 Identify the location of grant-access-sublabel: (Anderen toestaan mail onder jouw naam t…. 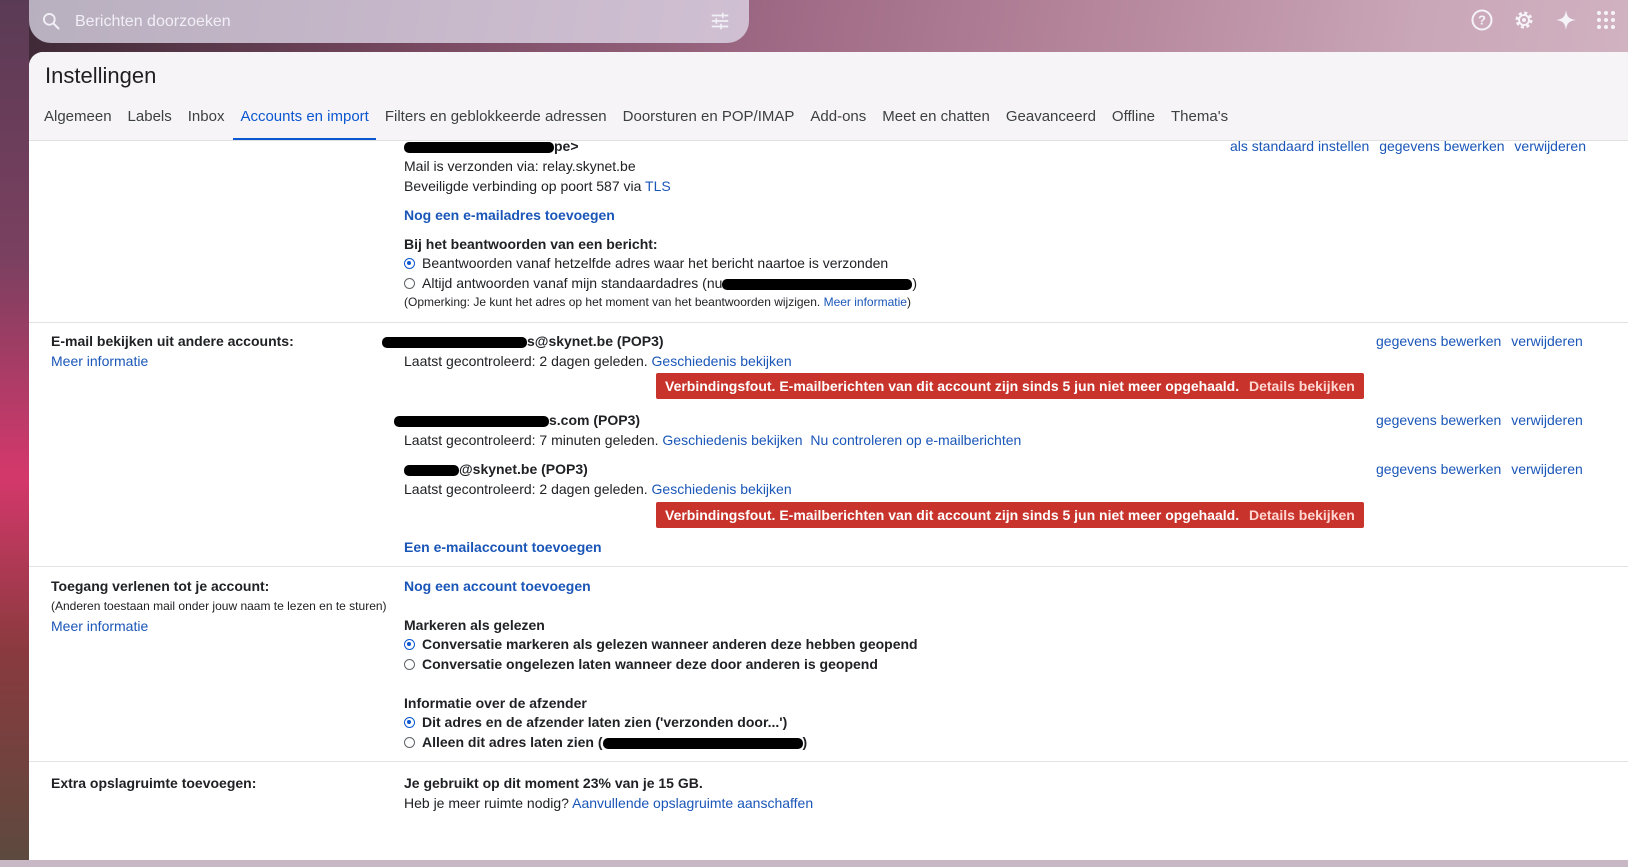
(219, 606).